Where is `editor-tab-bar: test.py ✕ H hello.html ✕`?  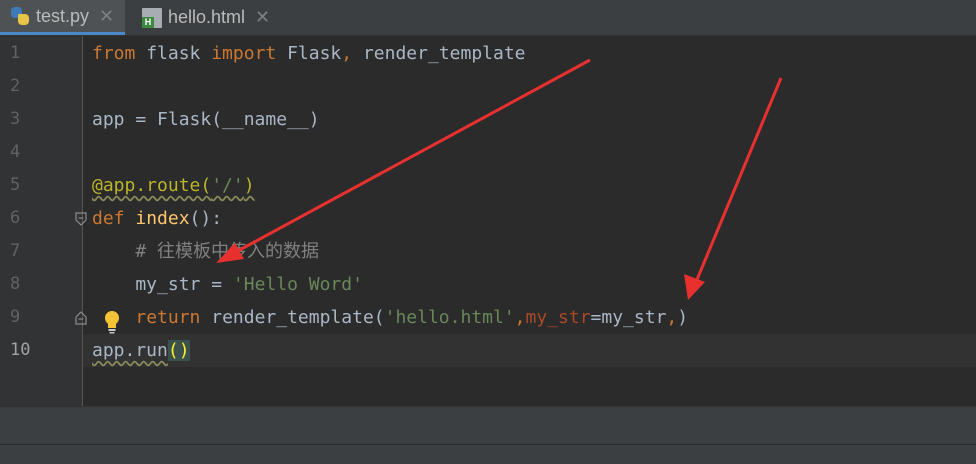
editor-tab-bar: test.py ✕ H hello.html ✕ is located at coordinates (488, 18).